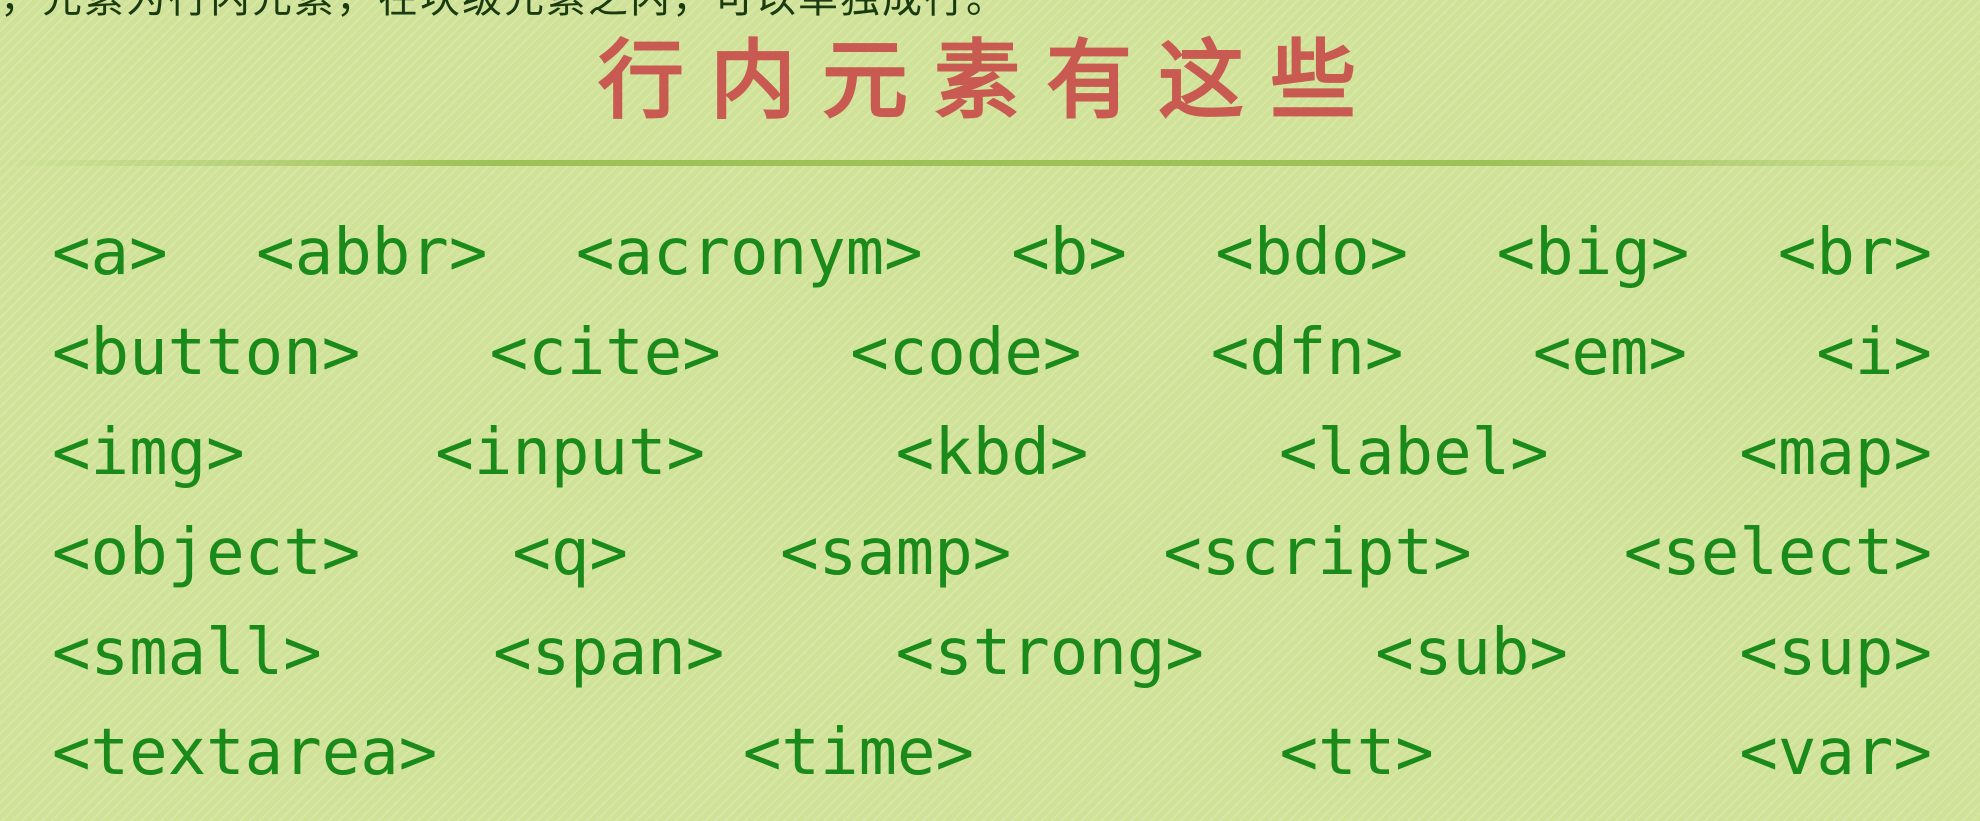 The image size is (1980, 821). I want to click on tag-a: <a>, so click(110, 253).